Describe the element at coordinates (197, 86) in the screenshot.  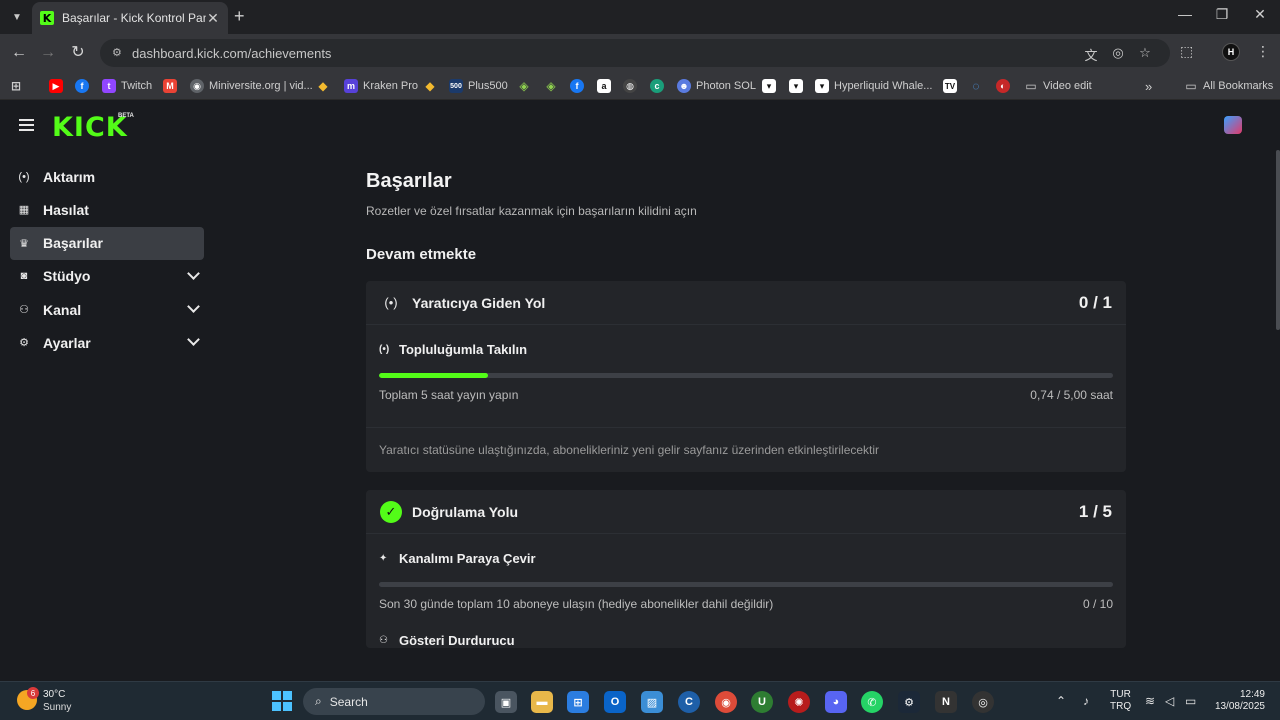
I see `globe-icon: ◉` at that location.